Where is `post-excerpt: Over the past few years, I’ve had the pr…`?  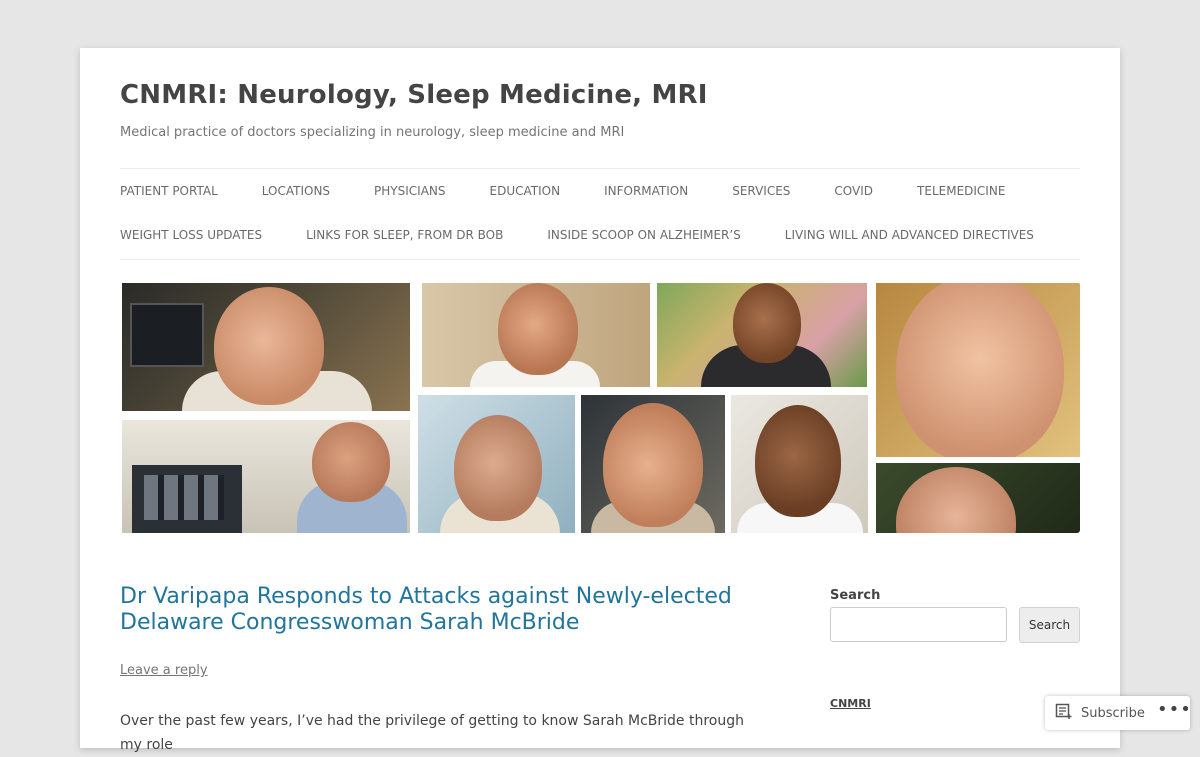 post-excerpt: Over the past few years, I’ve had the pr… is located at coordinates (432, 733).